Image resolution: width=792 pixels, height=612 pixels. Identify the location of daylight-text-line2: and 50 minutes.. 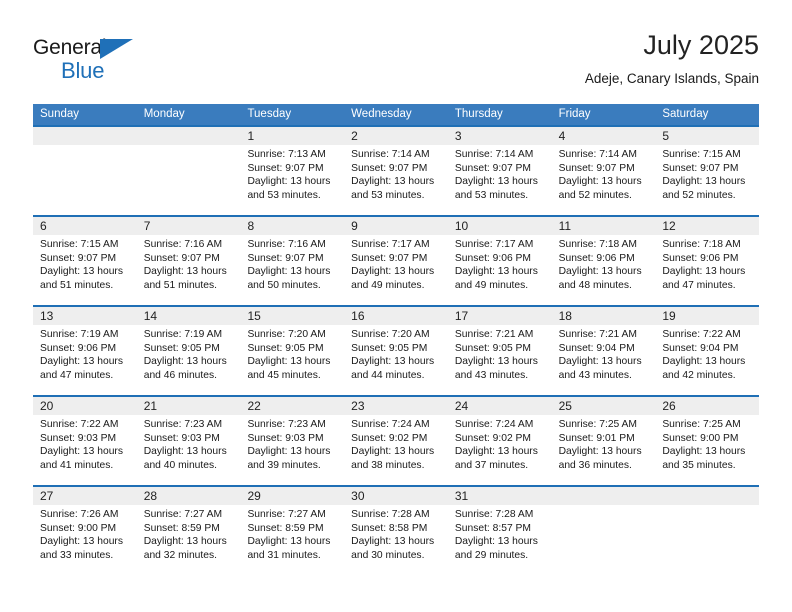
(284, 285).